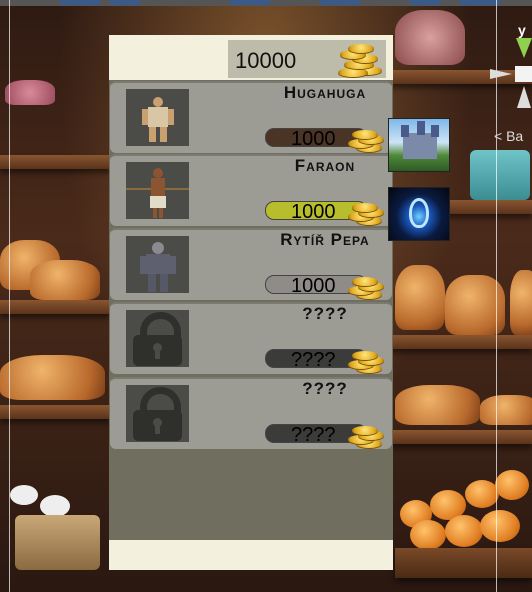 This screenshot has height=592, width=532. What do you see at coordinates (266, 60) in the screenshot?
I see `money-value: 10000` at bounding box center [266, 60].